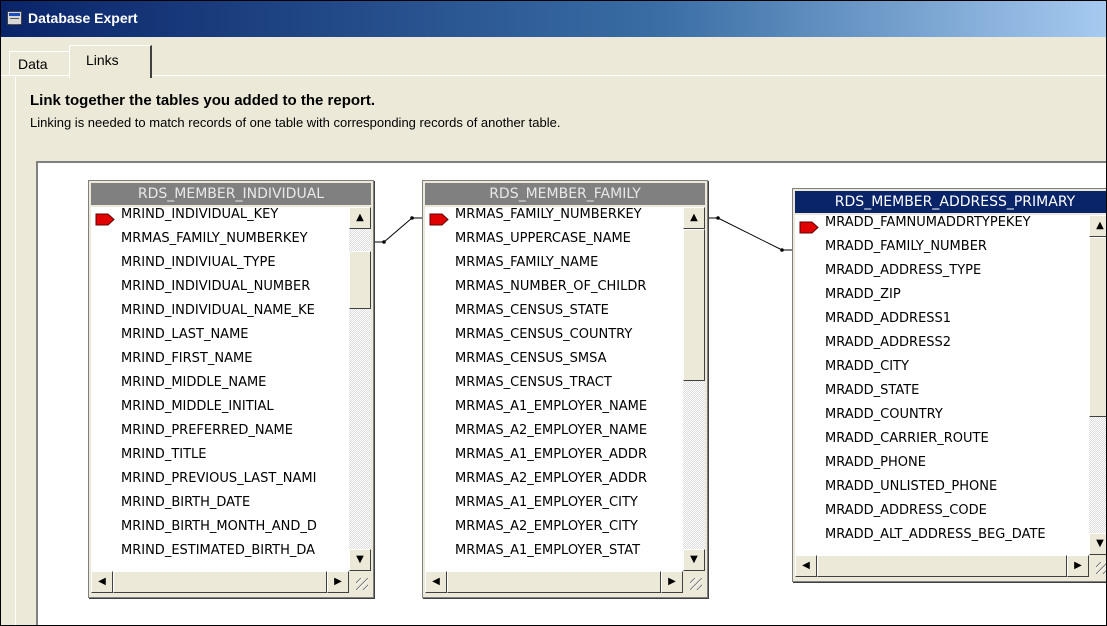  Describe the element at coordinates (536, 483) in the screenshot. I see `field-item: MRMAS_A2_EMPLOYER_ADDR` at that location.